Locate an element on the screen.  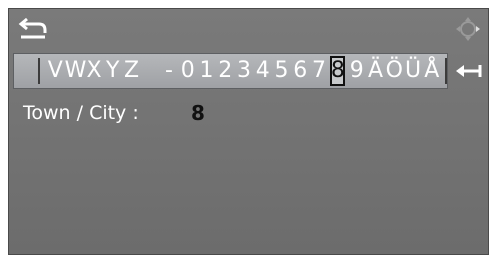
speller-char: 3 is located at coordinates (244, 71).